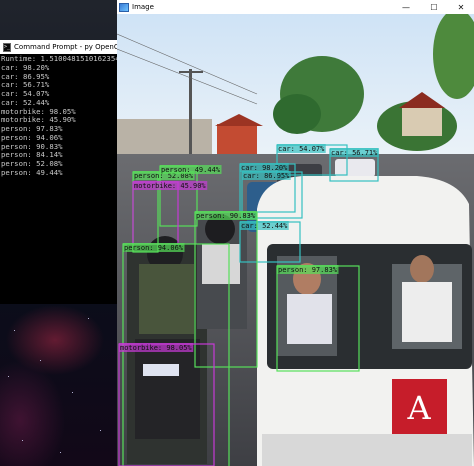 This screenshot has height=466, width=474. Describe the element at coordinates (264, 168) in the screenshot. I see `detection-label: car: 98.20%` at that location.